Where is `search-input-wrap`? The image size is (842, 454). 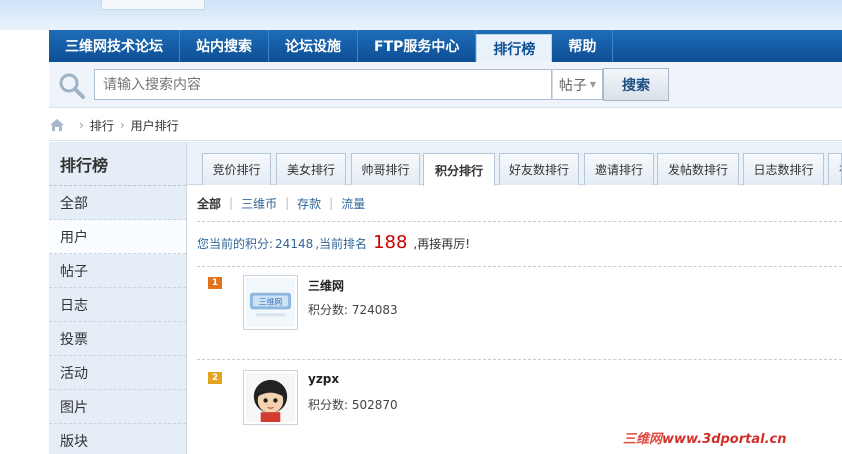 search-input-wrap is located at coordinates (323, 84).